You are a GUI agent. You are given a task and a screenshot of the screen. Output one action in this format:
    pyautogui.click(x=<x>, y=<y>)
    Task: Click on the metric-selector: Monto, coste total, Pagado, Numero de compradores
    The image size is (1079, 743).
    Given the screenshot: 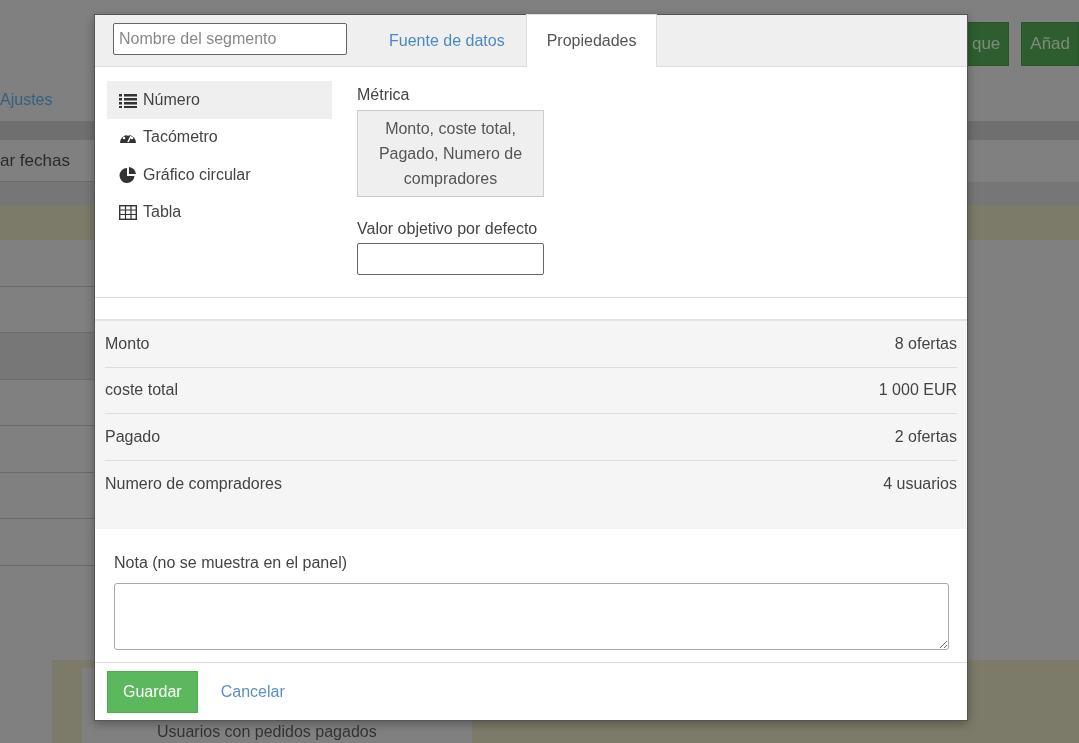 What is the action you would take?
    pyautogui.click(x=450, y=153)
    